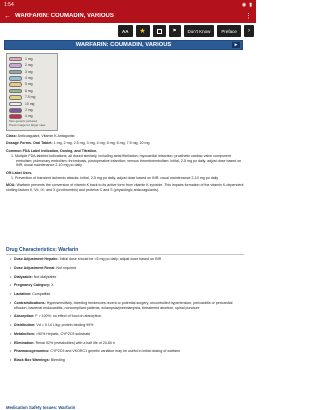  Describe the element at coordinates (127, 360) in the screenshot. I see `drug-characteristic-item: Black Box Warnings: Bleeding` at that location.